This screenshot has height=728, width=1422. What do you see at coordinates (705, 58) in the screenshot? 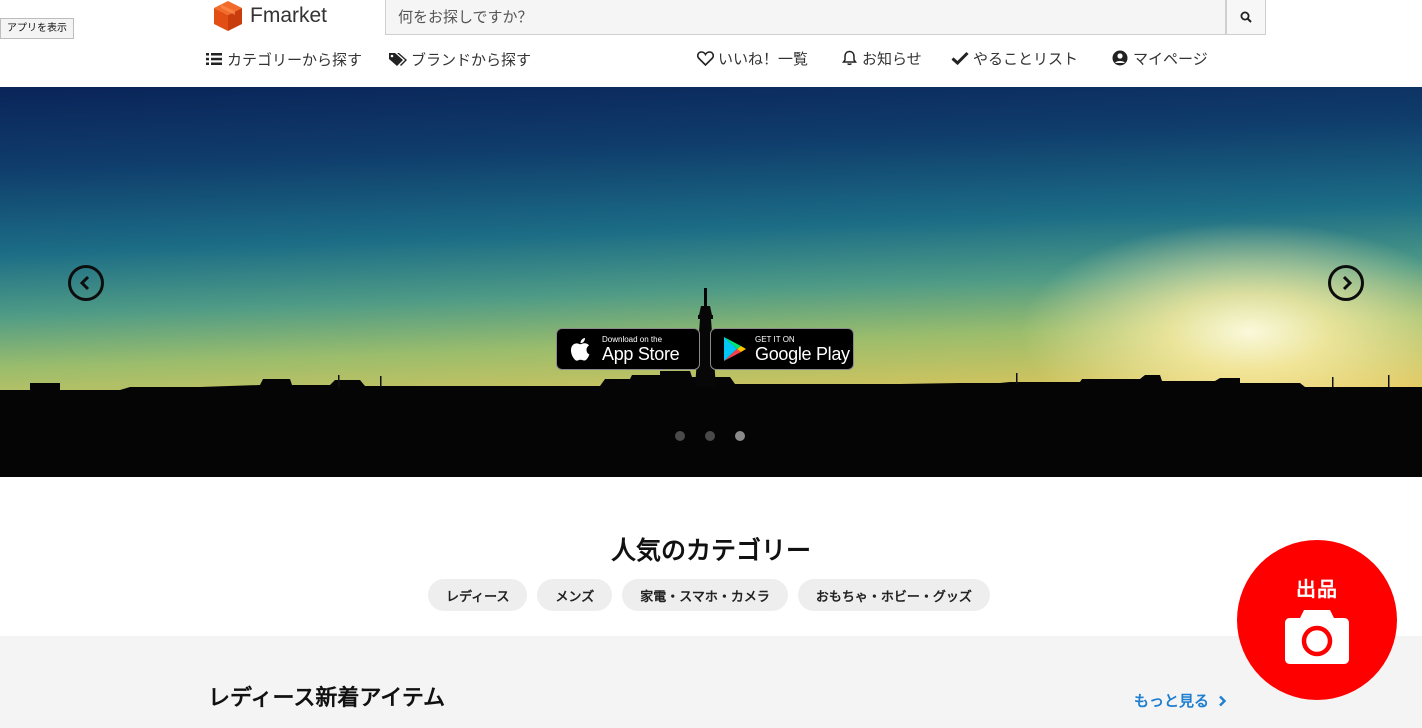
I see `heart-icon` at bounding box center [705, 58].